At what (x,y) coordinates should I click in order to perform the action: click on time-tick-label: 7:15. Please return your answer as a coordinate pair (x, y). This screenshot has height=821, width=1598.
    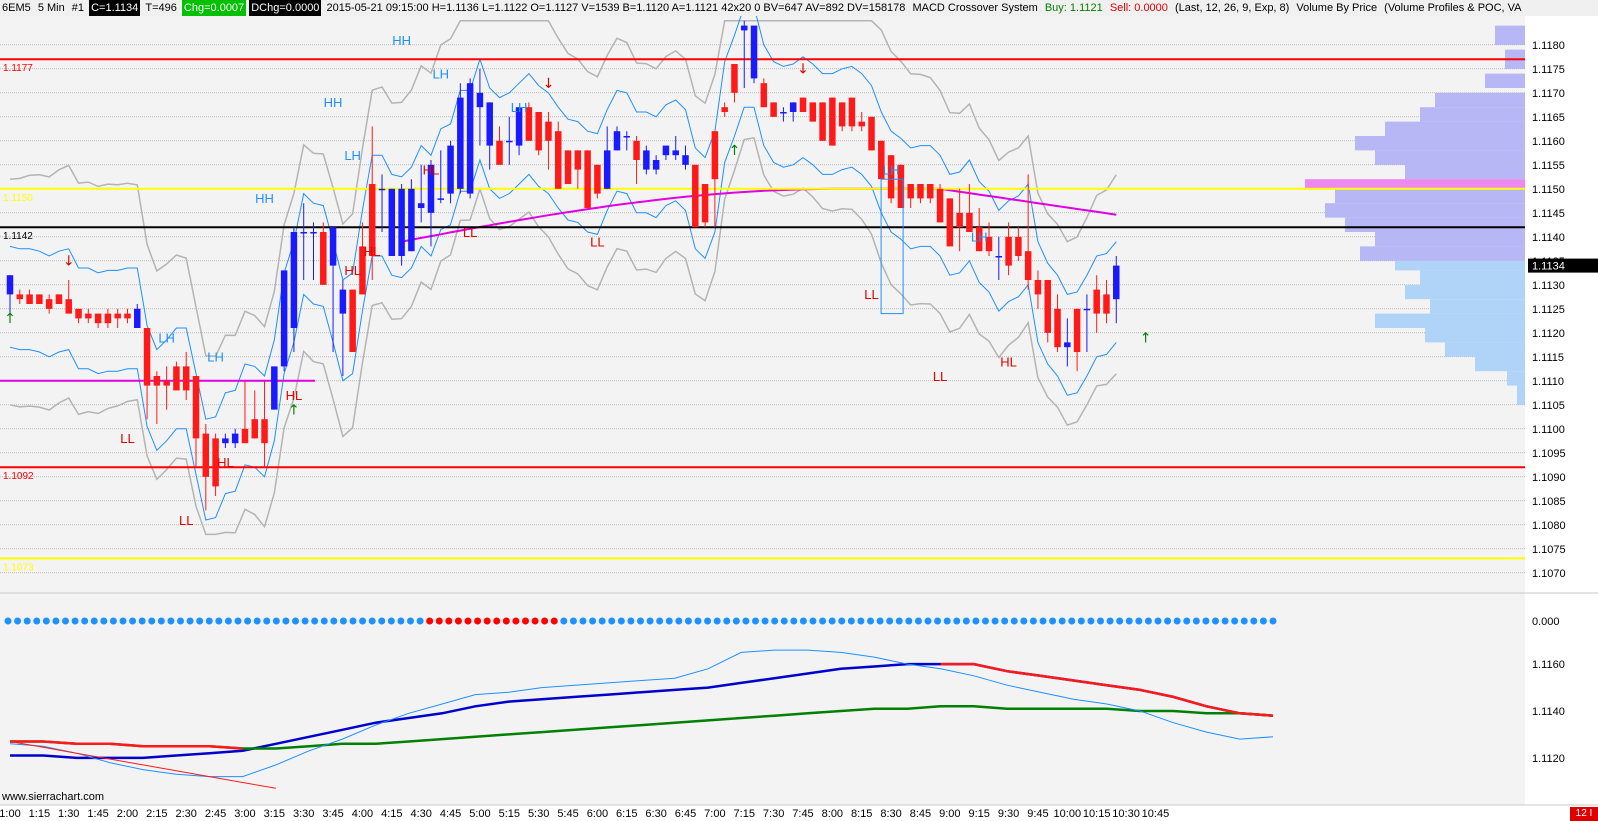
    Looking at the image, I should click on (744, 814).